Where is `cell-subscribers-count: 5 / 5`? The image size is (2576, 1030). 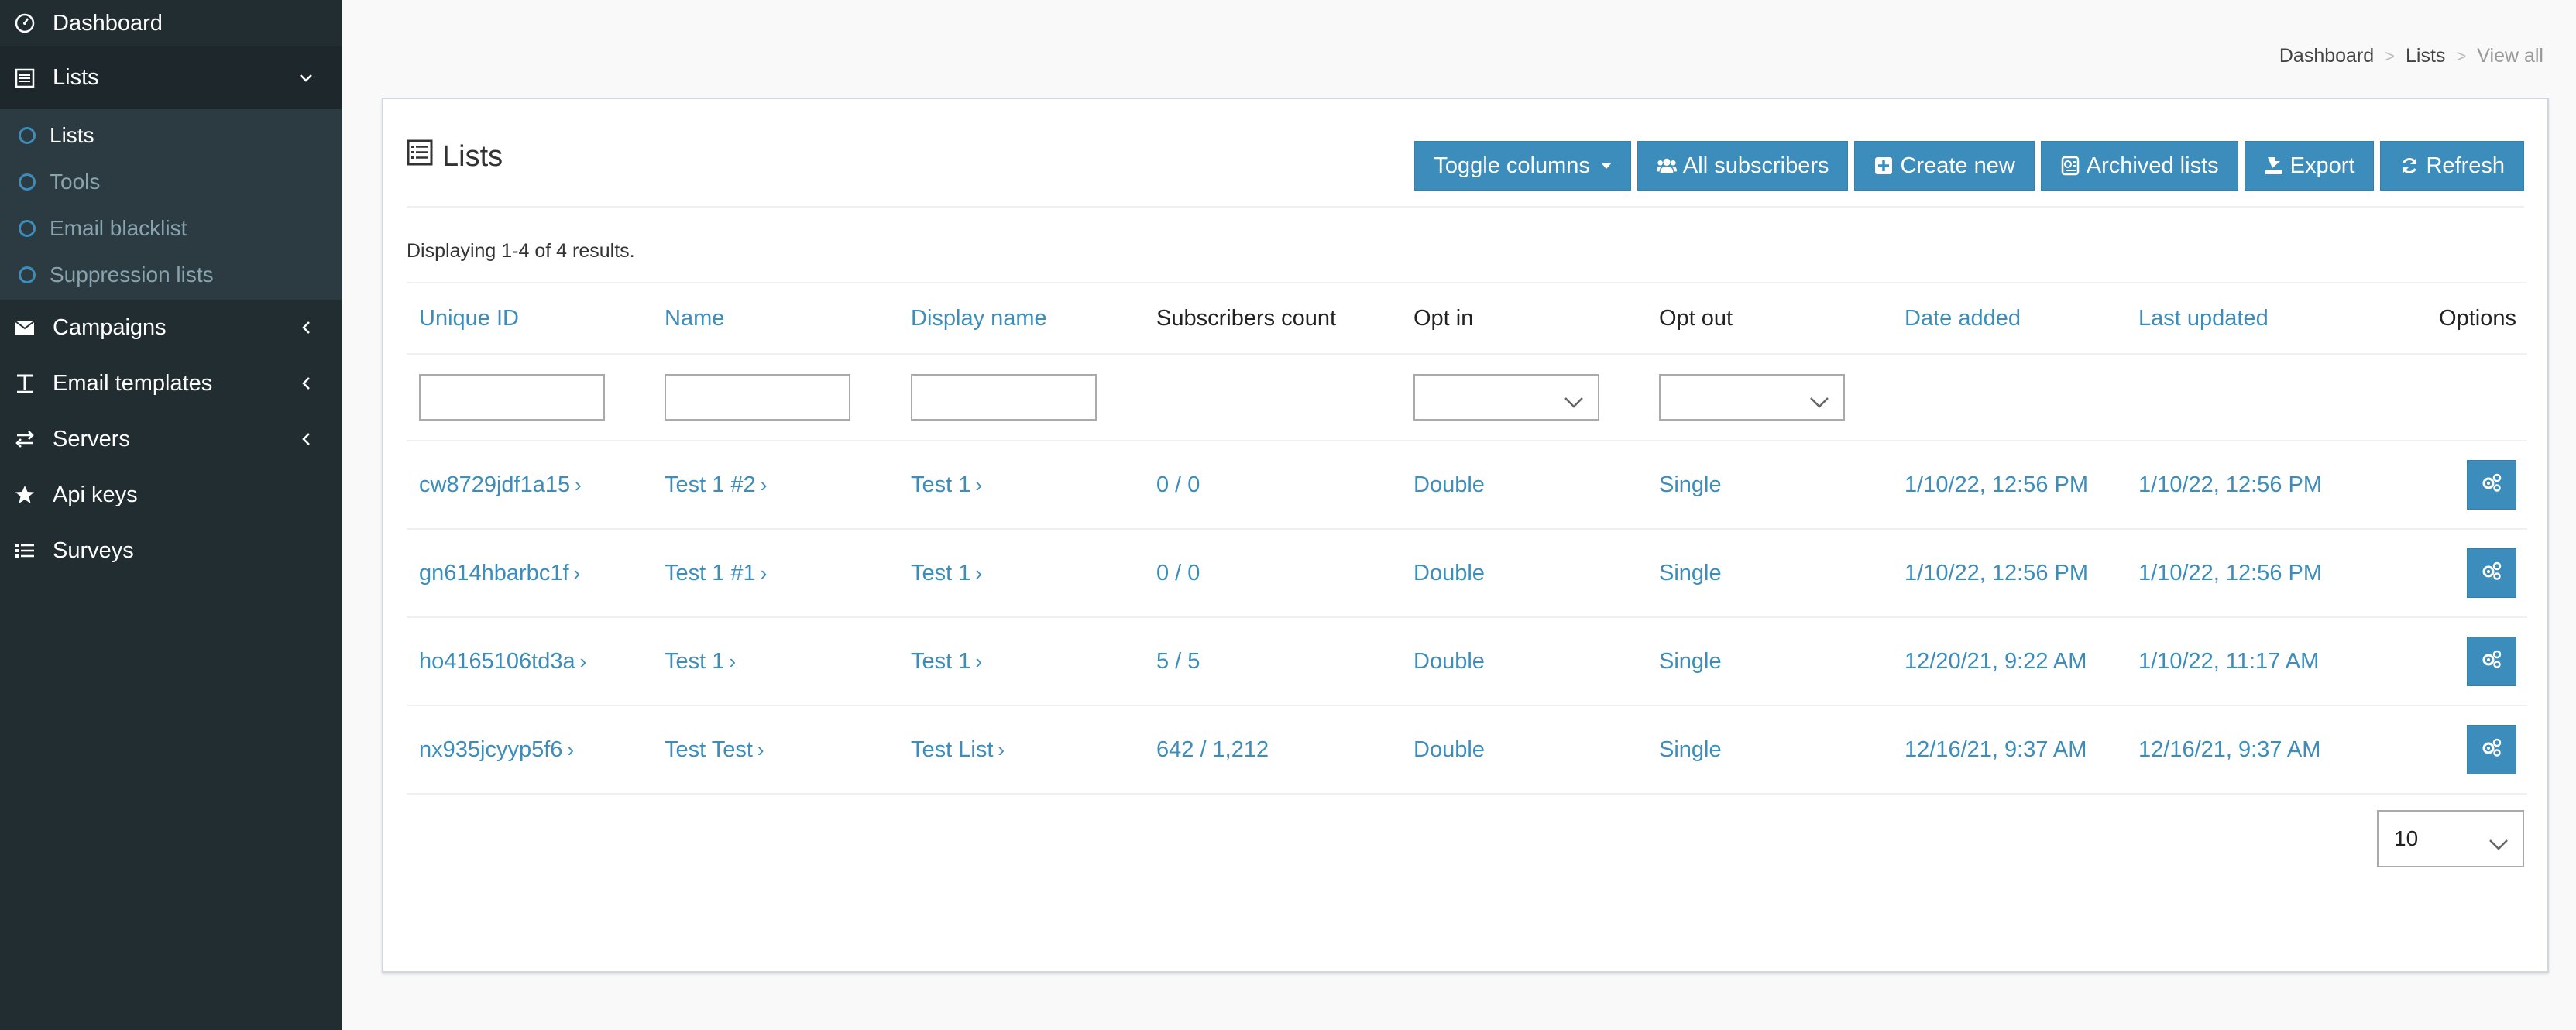 cell-subscribers-count: 5 / 5 is located at coordinates (1272, 661).